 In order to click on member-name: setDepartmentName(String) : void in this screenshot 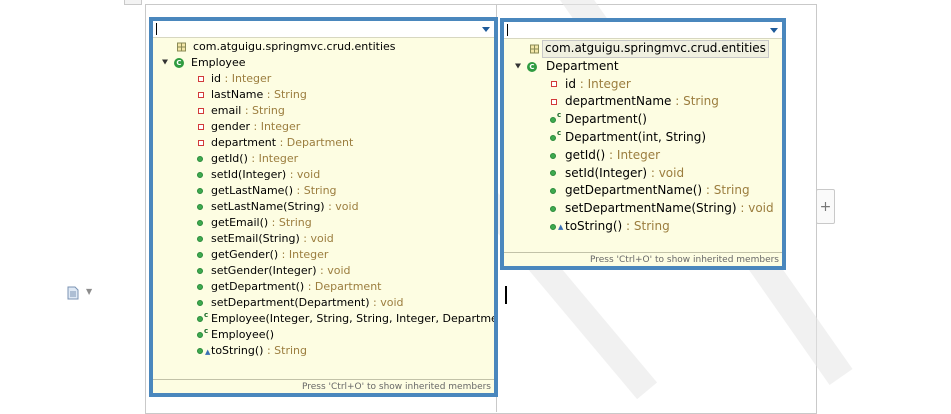, I will do `click(669, 208)`.